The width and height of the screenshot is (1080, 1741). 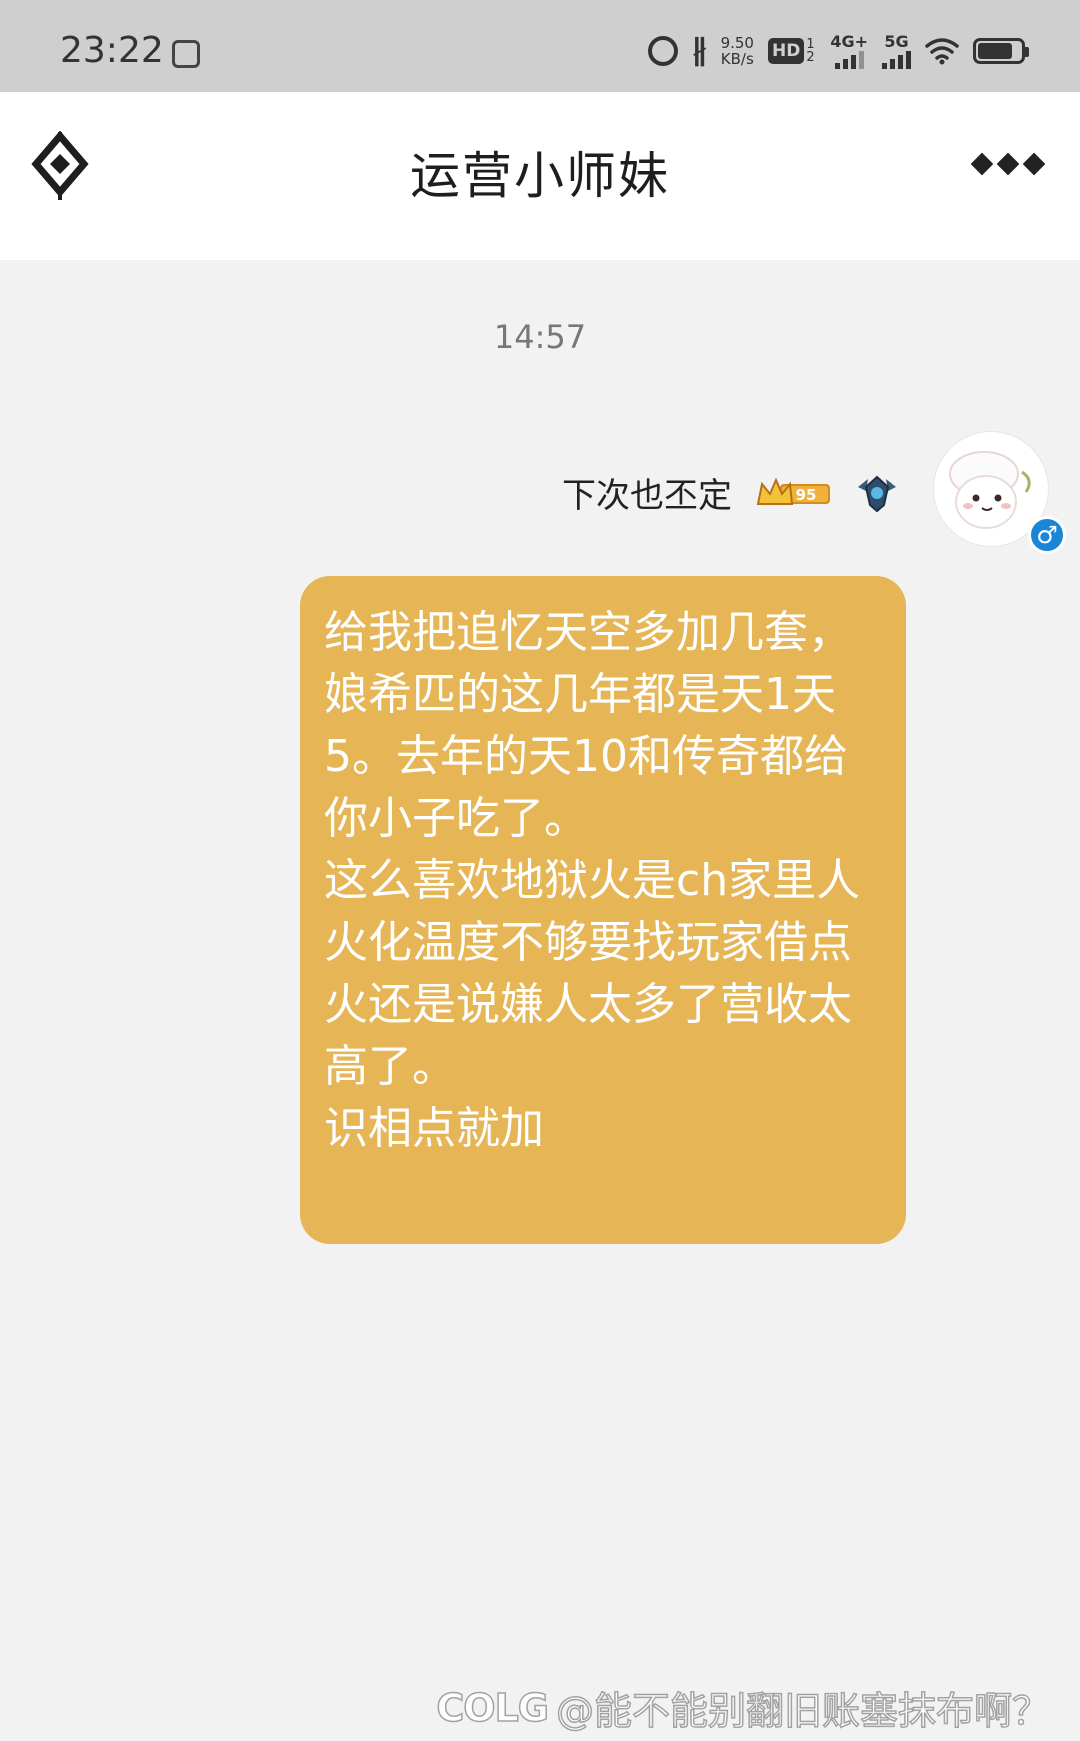 What do you see at coordinates (1000, 493) in the screenshot?
I see `avatar: ♂` at bounding box center [1000, 493].